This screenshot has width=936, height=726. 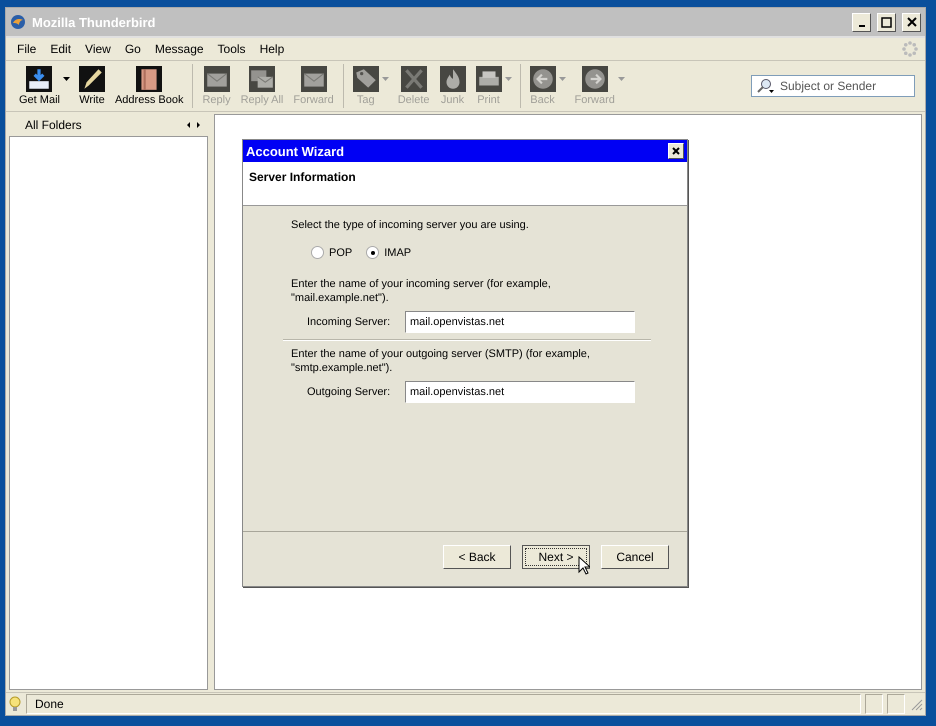 I want to click on menu-item: File, so click(x=27, y=49).